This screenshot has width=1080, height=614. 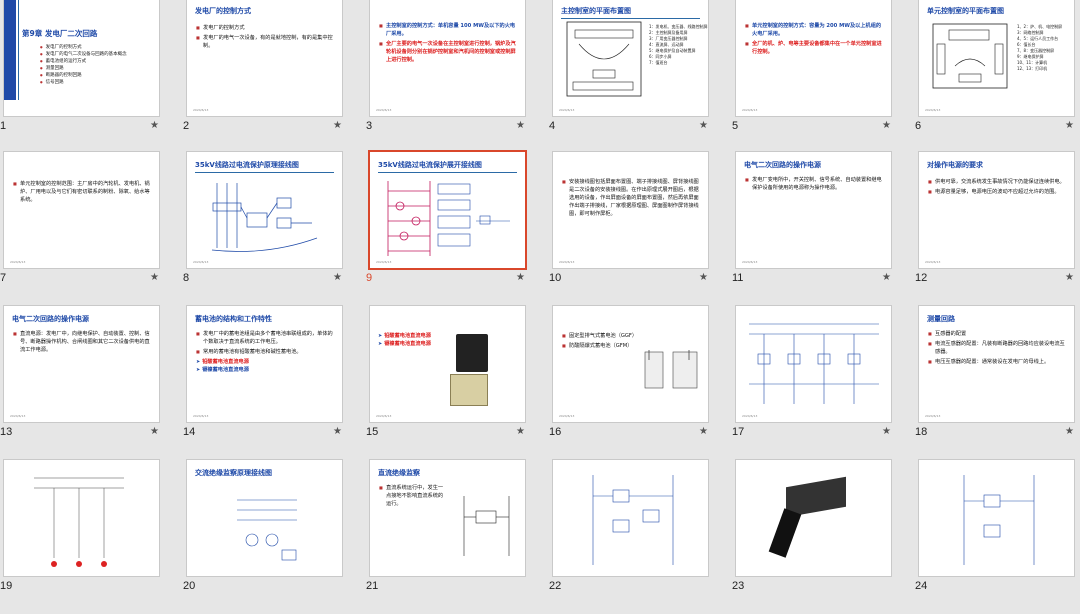 I want to click on slide-number: 22, so click(x=555, y=586).